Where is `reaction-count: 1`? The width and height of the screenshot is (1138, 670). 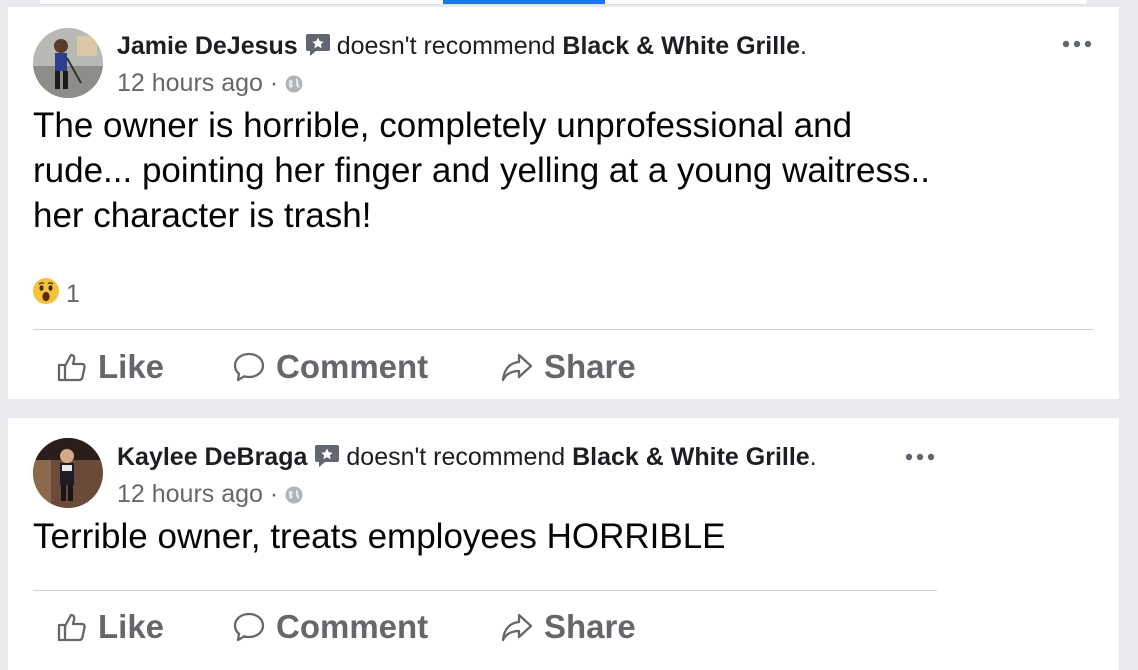 reaction-count: 1 is located at coordinates (73, 294).